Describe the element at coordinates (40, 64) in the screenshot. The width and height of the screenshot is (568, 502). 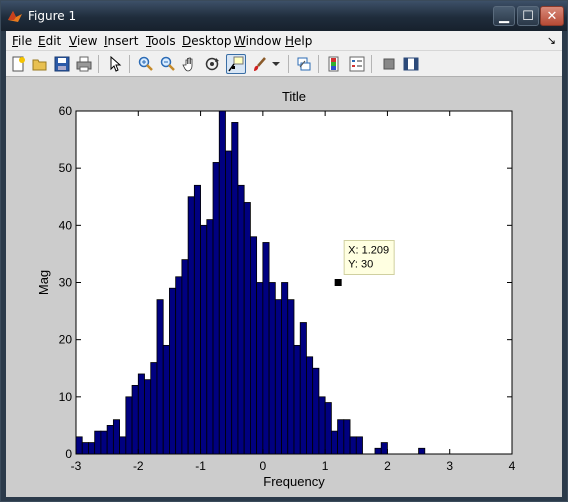
I see `open-file-icon` at that location.